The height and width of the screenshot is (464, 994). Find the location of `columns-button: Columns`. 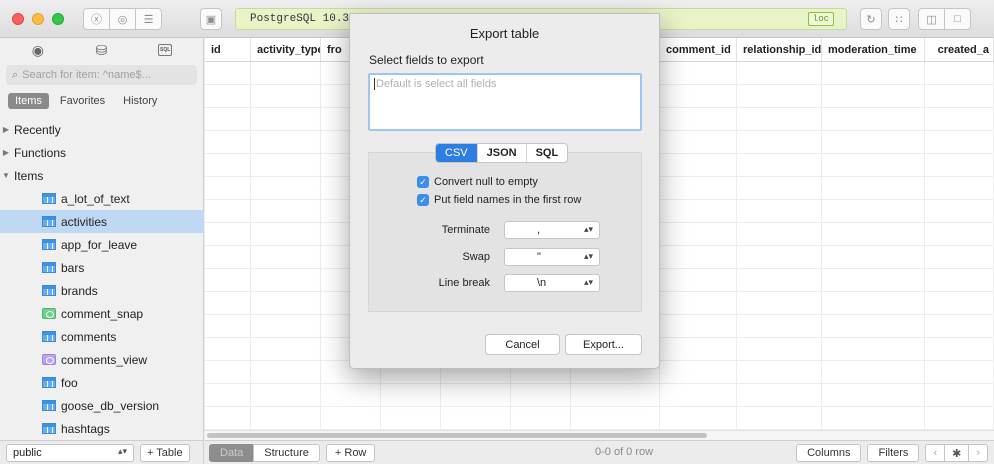

columns-button: Columns is located at coordinates (829, 453).